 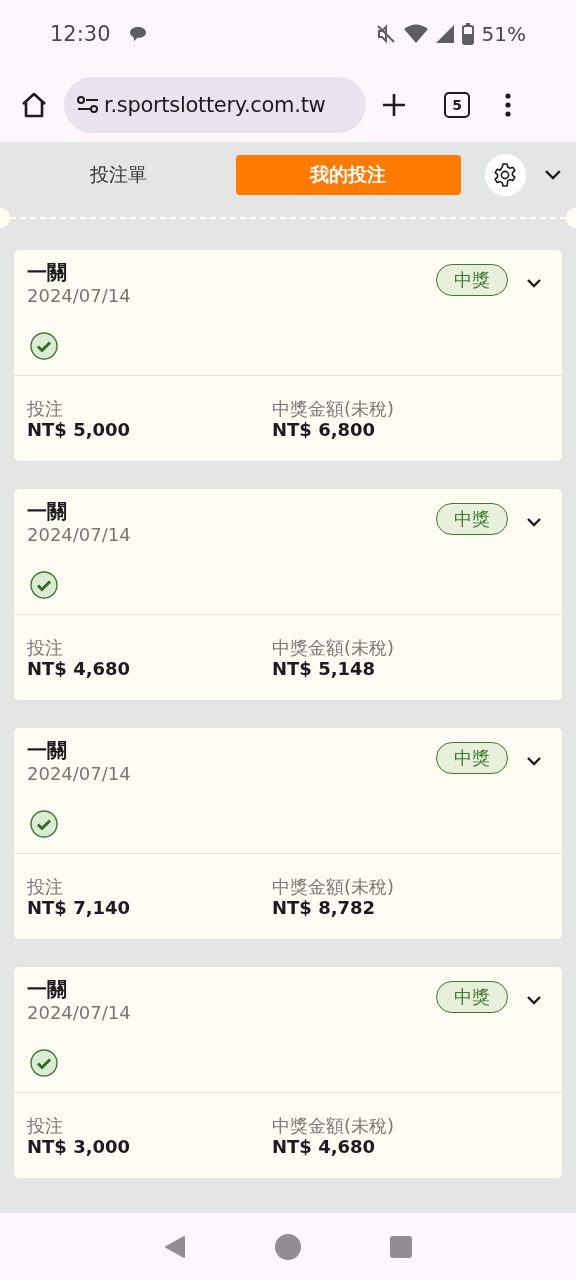 What do you see at coordinates (79, 908) in the screenshot?
I see `stake-amount: NT$ 7,140` at bounding box center [79, 908].